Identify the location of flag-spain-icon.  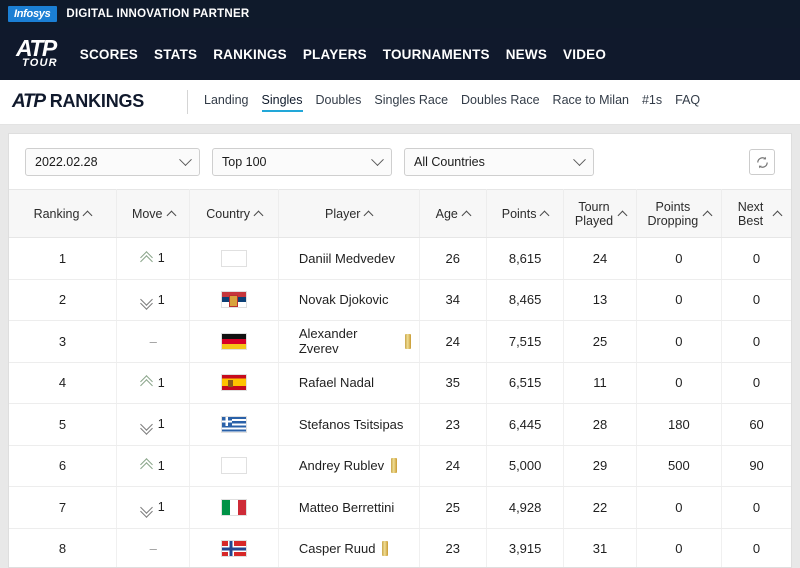
(234, 383).